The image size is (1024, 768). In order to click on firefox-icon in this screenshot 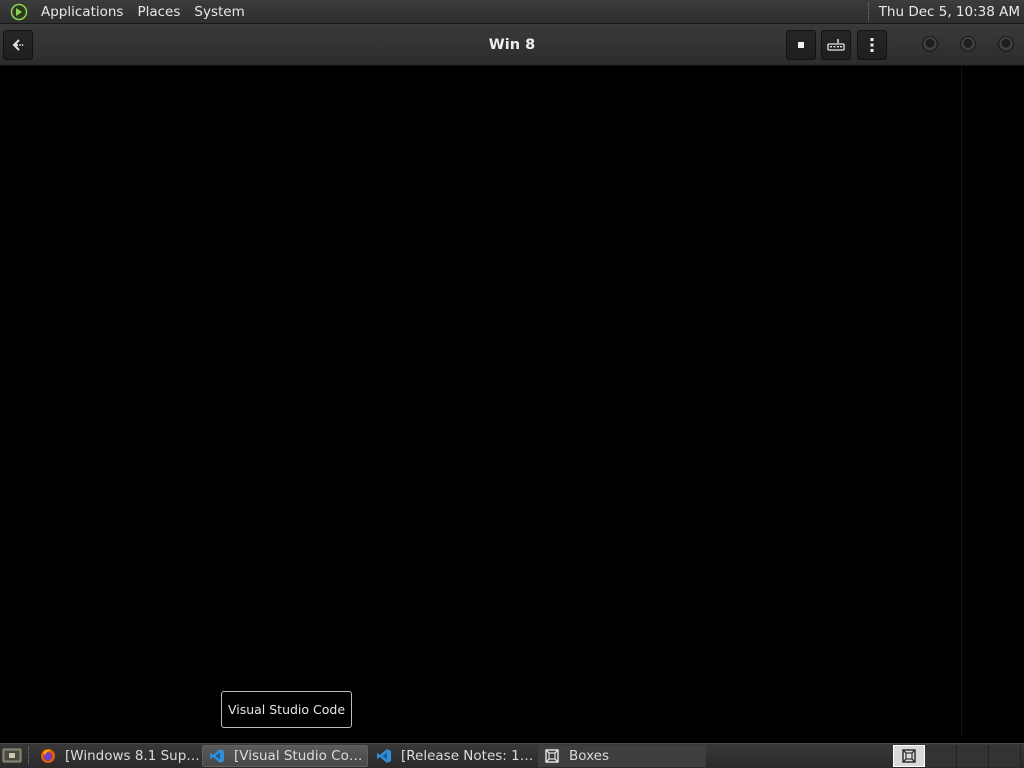, I will do `click(48, 756)`.